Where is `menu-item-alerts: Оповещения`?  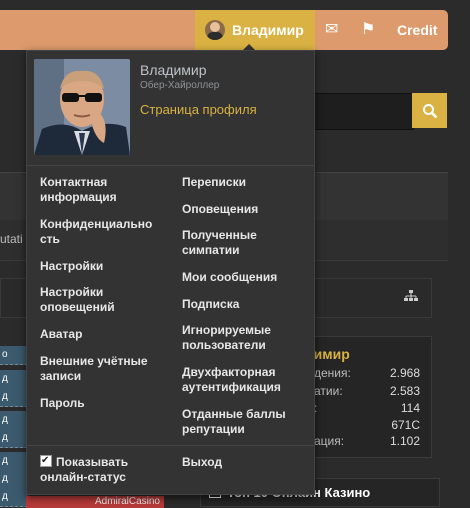
menu-item-alerts: Оповещения is located at coordinates (249, 209).